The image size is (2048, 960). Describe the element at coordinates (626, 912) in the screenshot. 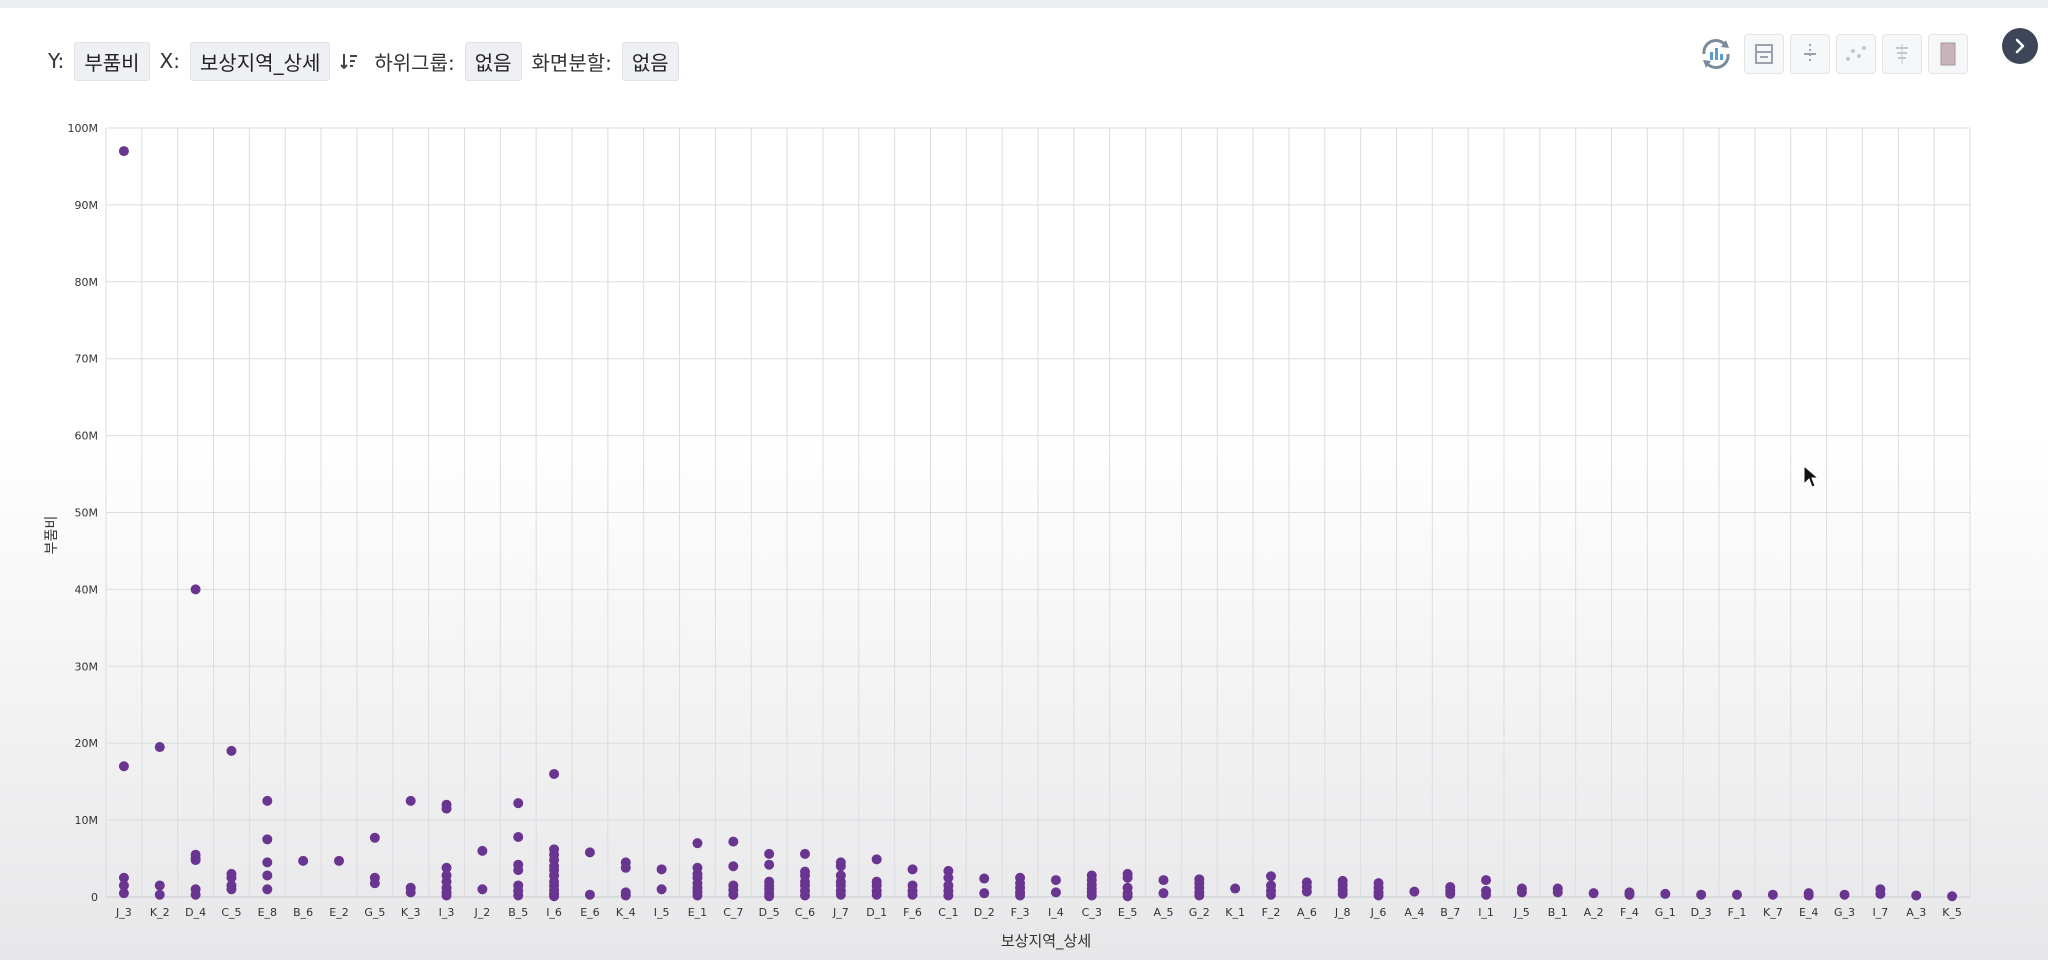

I see `x-tick-label: K_4` at that location.